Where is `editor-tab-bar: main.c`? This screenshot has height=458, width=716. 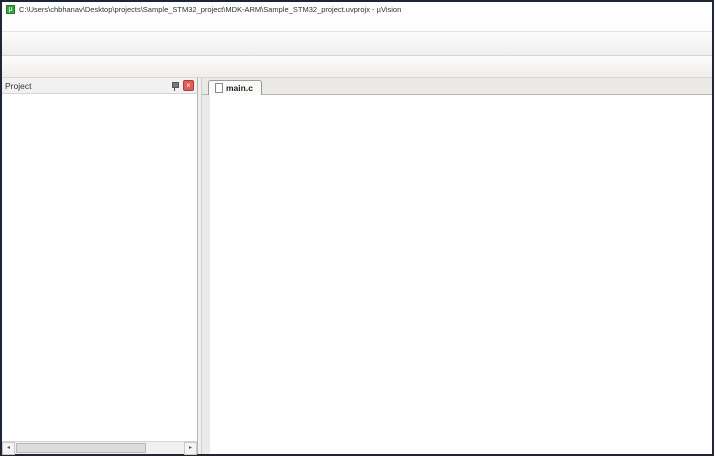 editor-tab-bar: main.c is located at coordinates (457, 86).